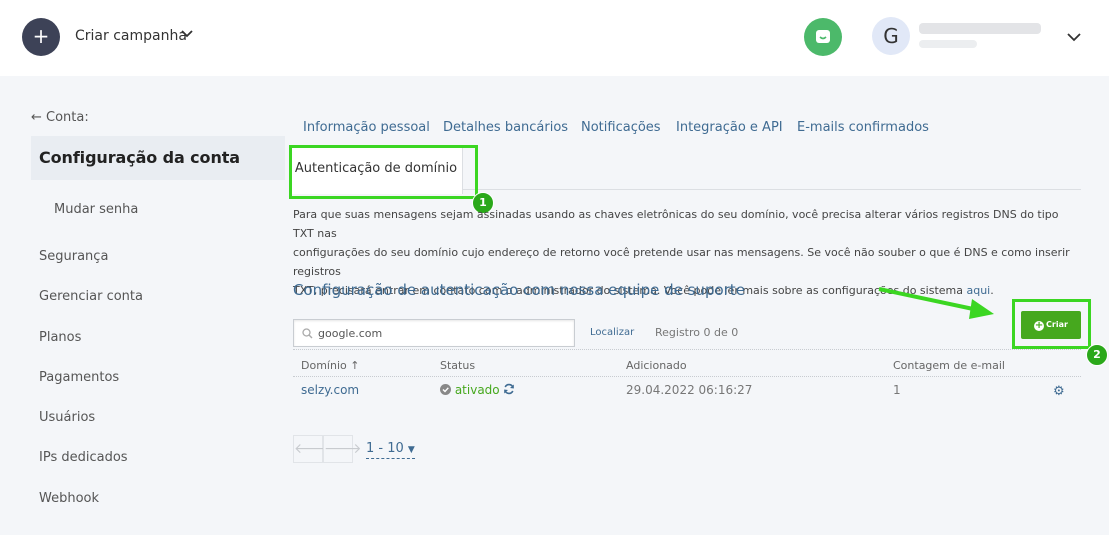  Describe the element at coordinates (1039, 325) in the screenshot. I see `plus-circle-icon: +` at that location.